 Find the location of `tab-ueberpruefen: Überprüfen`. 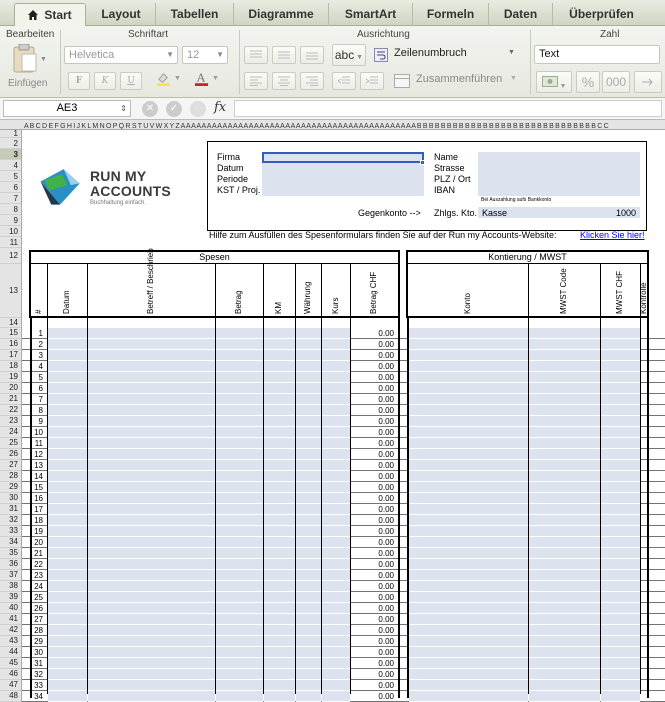

tab-ueberpruefen: Überprüfen is located at coordinates (601, 14).